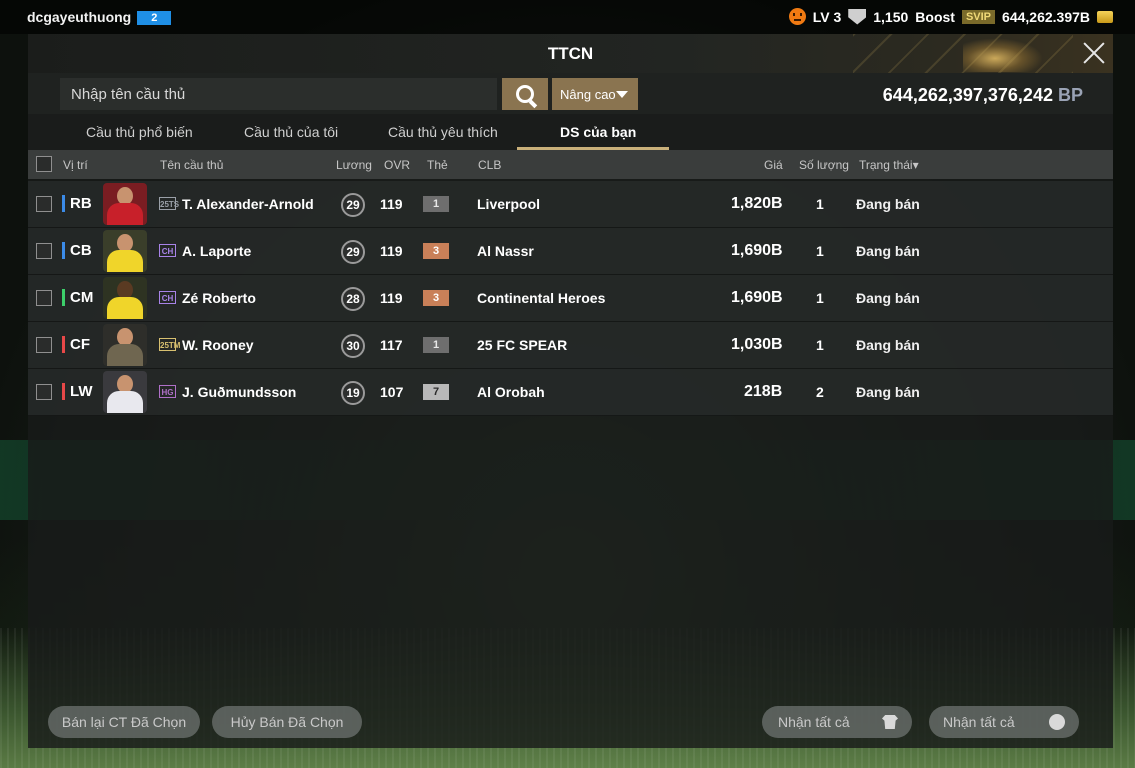 The image size is (1135, 768). What do you see at coordinates (76, 344) in the screenshot?
I see `position-label: CF` at bounding box center [76, 344].